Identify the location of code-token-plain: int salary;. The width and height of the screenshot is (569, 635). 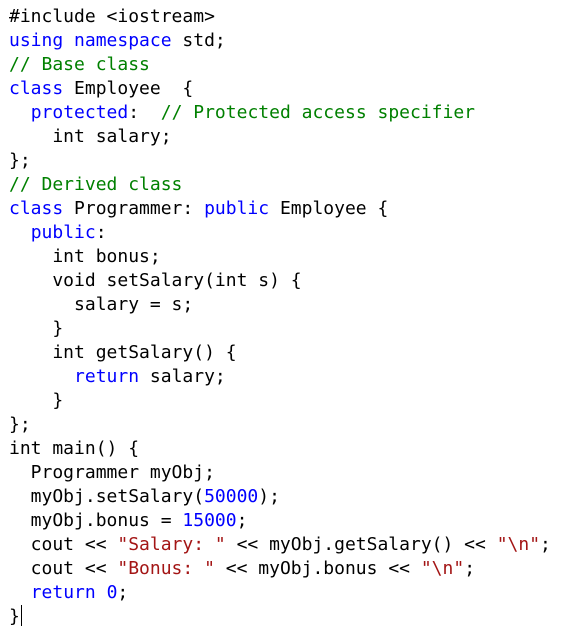
(90, 136).